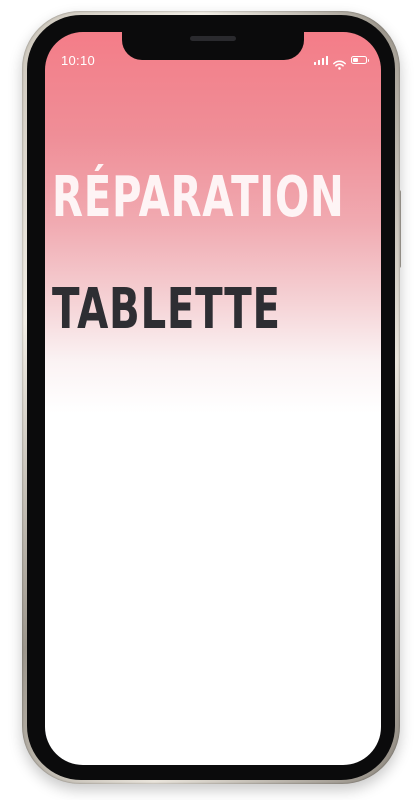 Image resolution: width=416 pixels, height=800 pixels. Describe the element at coordinates (198, 197) in the screenshot. I see `title-line-1: RÉPARATION` at that location.